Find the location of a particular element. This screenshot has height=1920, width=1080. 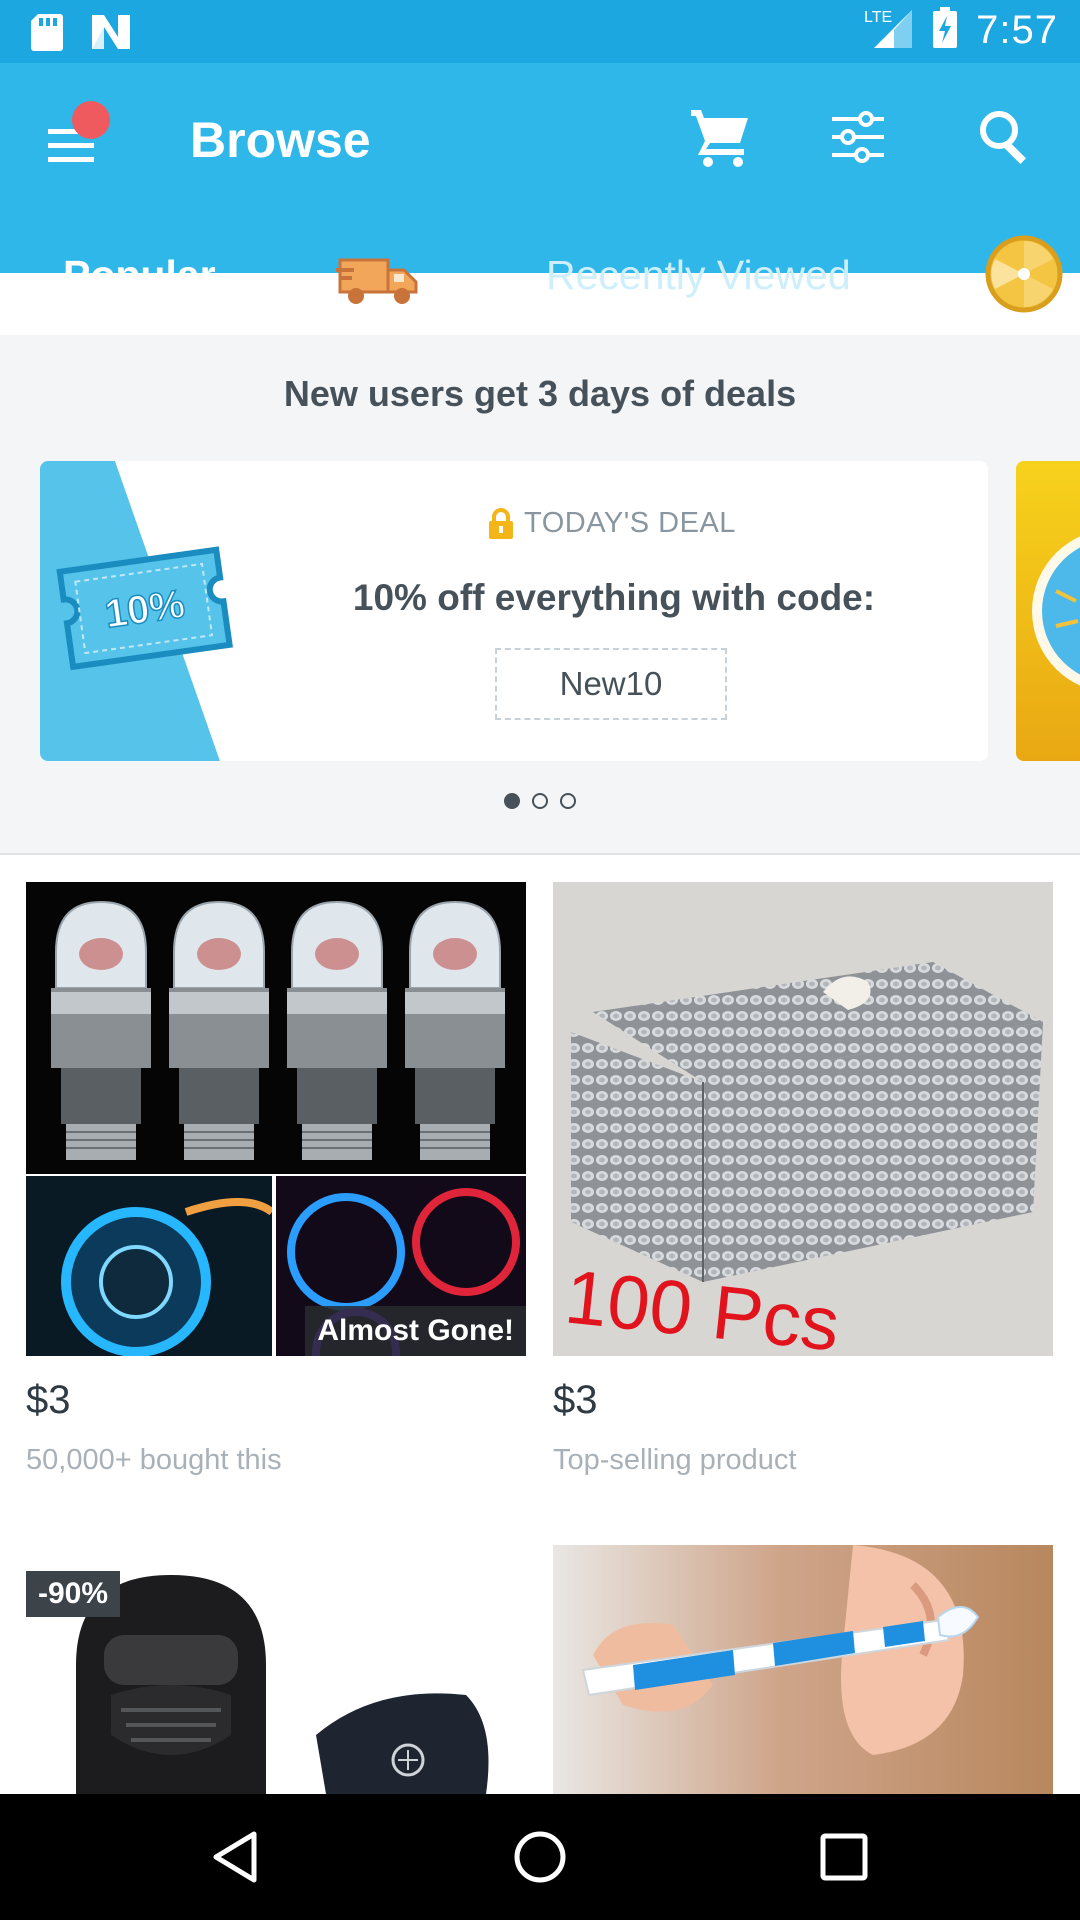

filter-button is located at coordinates (858, 137).